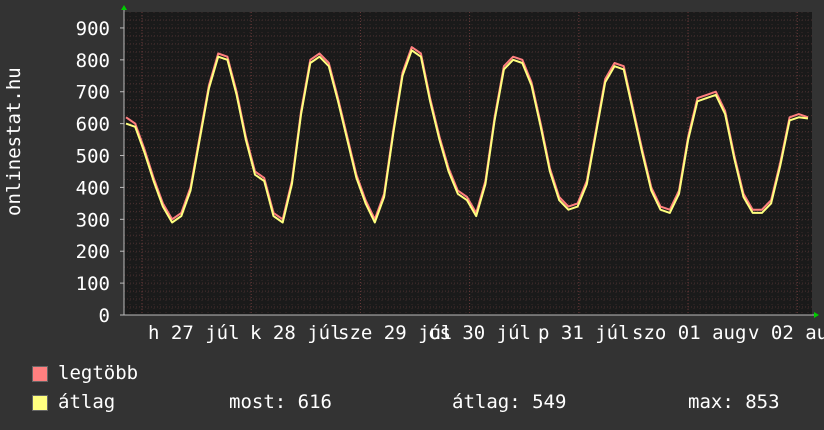 The height and width of the screenshot is (430, 824). Describe the element at coordinates (40, 403) in the screenshot. I see `legend-swatch-atlag` at that location.